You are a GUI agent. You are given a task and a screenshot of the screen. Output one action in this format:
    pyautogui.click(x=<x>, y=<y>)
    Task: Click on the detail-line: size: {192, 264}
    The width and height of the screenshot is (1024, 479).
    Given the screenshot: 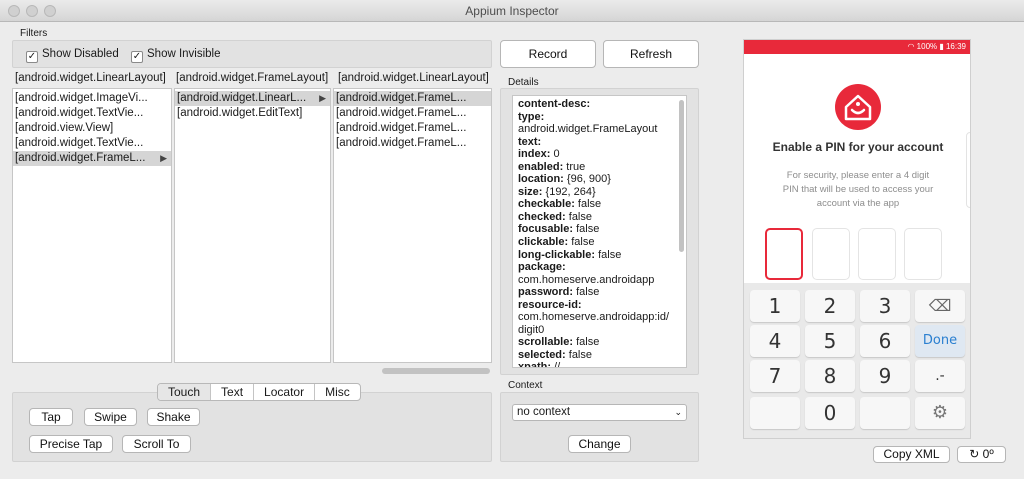 What is the action you would take?
    pyautogui.click(x=602, y=192)
    